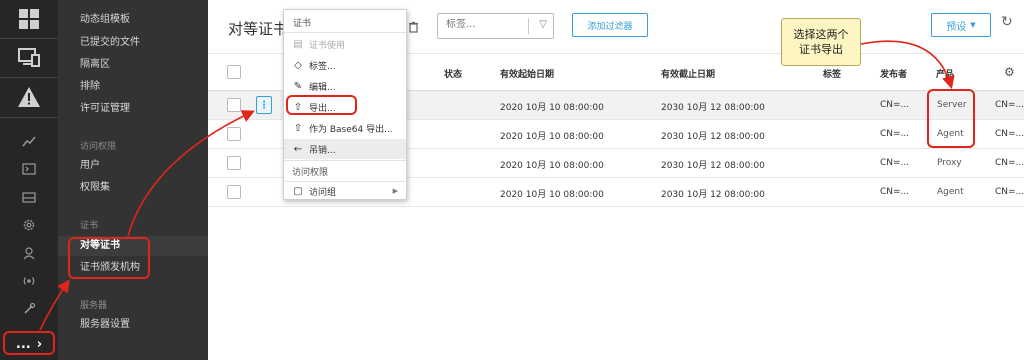 The height and width of the screenshot is (360, 1024). Describe the element at coordinates (973, 25) in the screenshot. I see `caret-down-icon: ▼` at that location.